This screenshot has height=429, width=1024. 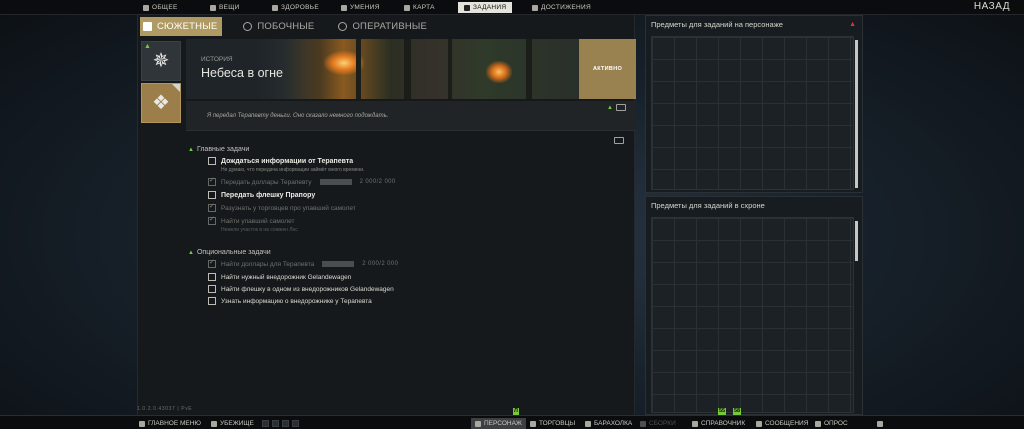 What do you see at coordinates (242, 73) in the screenshot?
I see `quest-title: Небеса в огне` at bounding box center [242, 73].